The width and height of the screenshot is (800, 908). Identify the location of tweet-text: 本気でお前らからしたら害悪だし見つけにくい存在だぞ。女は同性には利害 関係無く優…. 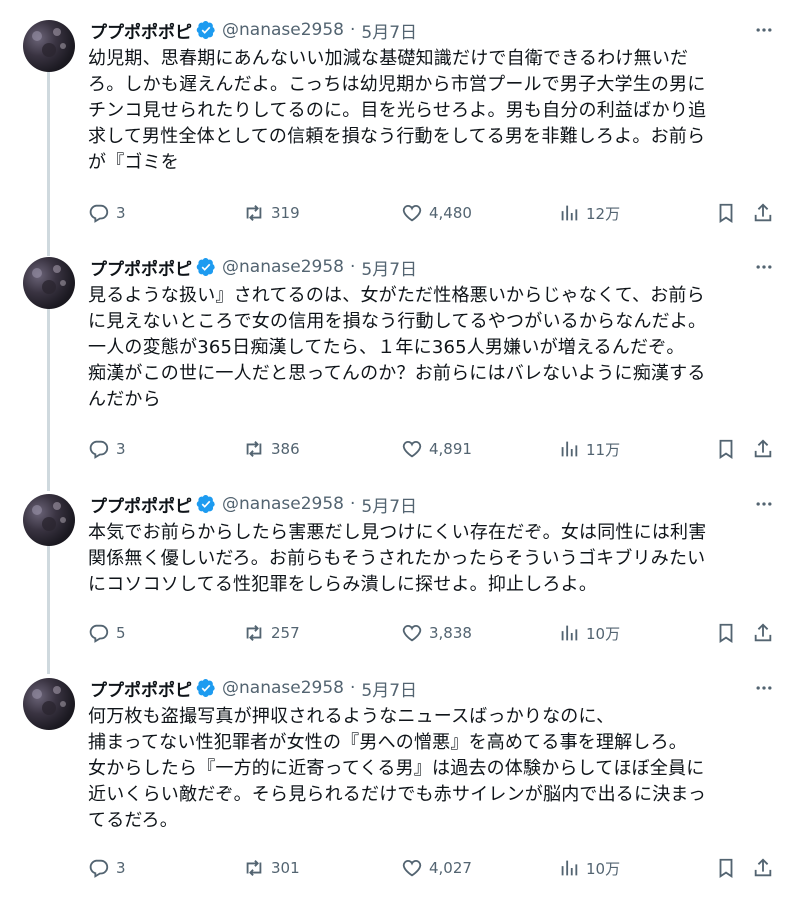
(397, 558).